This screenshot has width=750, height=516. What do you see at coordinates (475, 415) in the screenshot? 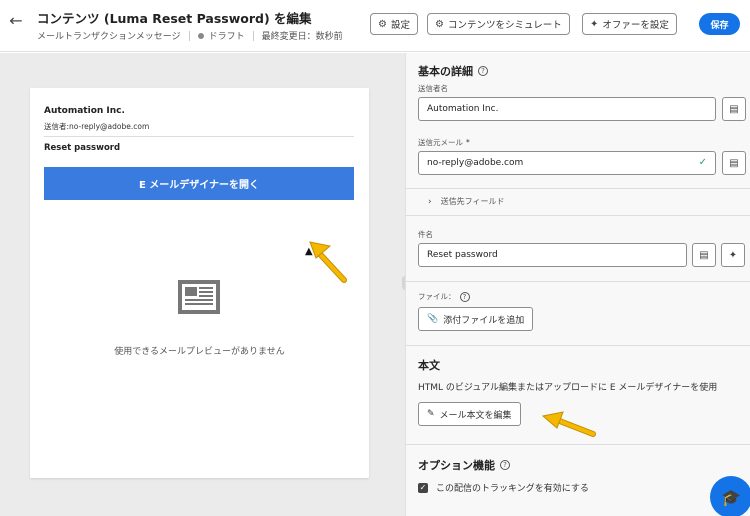
I see `edit-email-body-label: メール本文を編集` at bounding box center [475, 415].